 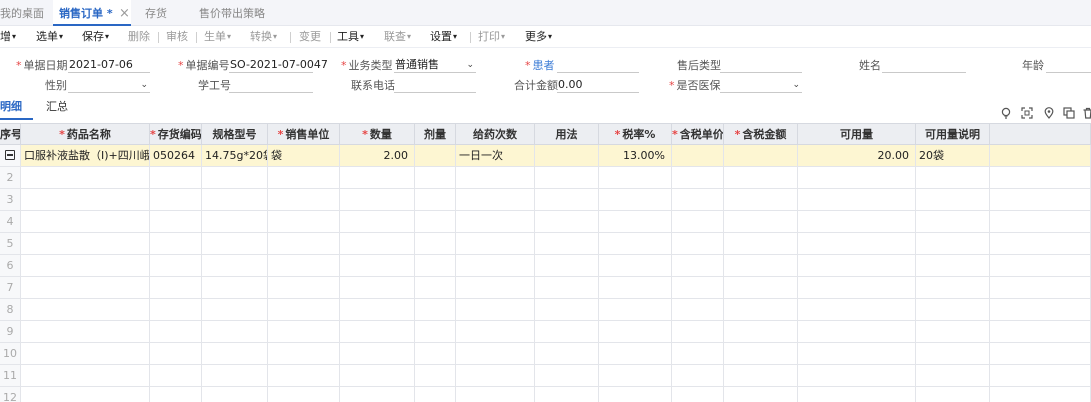 What do you see at coordinates (435, 134) in the screenshot?
I see `column-header: 剂量` at bounding box center [435, 134].